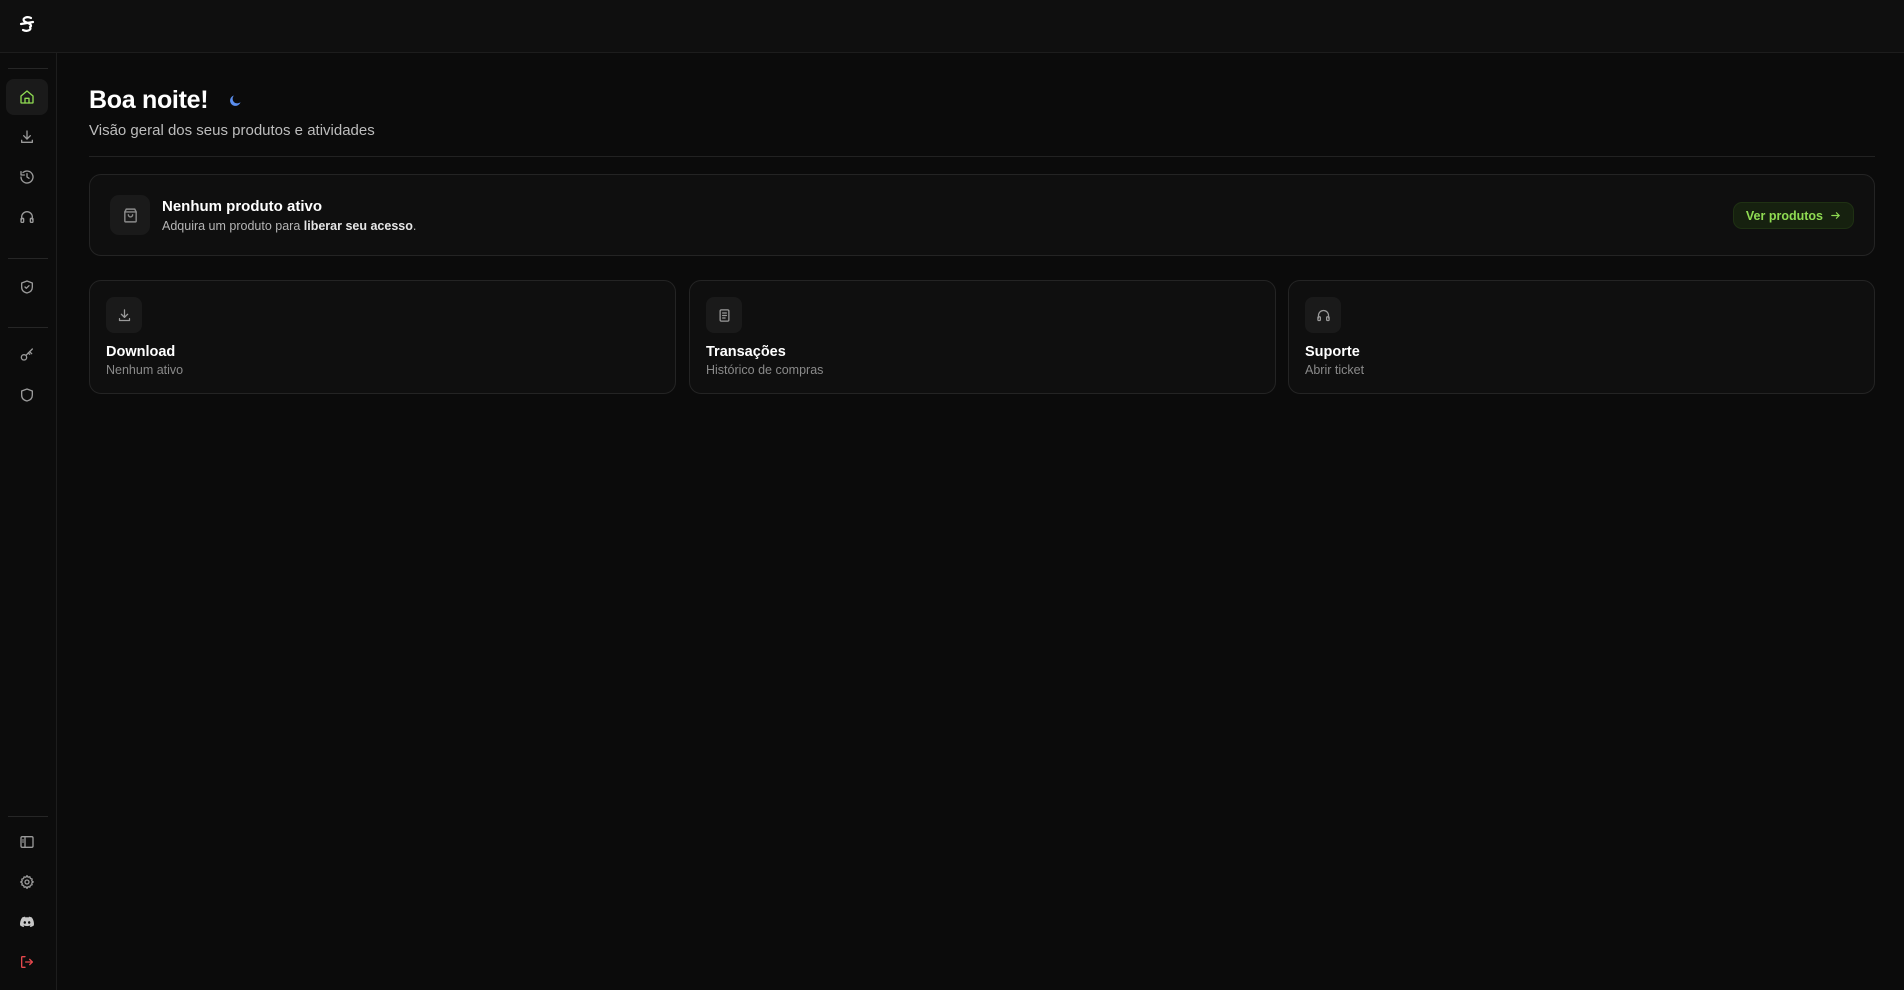  I want to click on logout-icon, so click(27, 962).